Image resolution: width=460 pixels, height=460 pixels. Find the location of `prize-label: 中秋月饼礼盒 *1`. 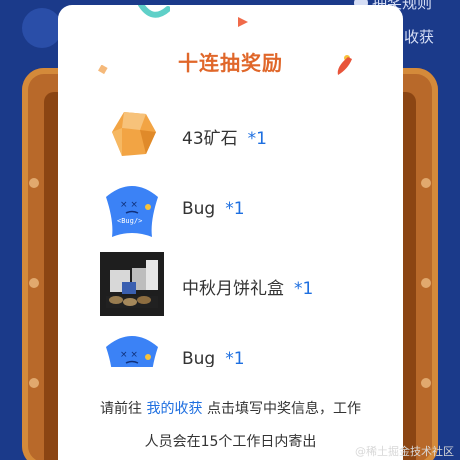

prize-label: 中秋月饼礼盒 *1 is located at coordinates (247, 286).